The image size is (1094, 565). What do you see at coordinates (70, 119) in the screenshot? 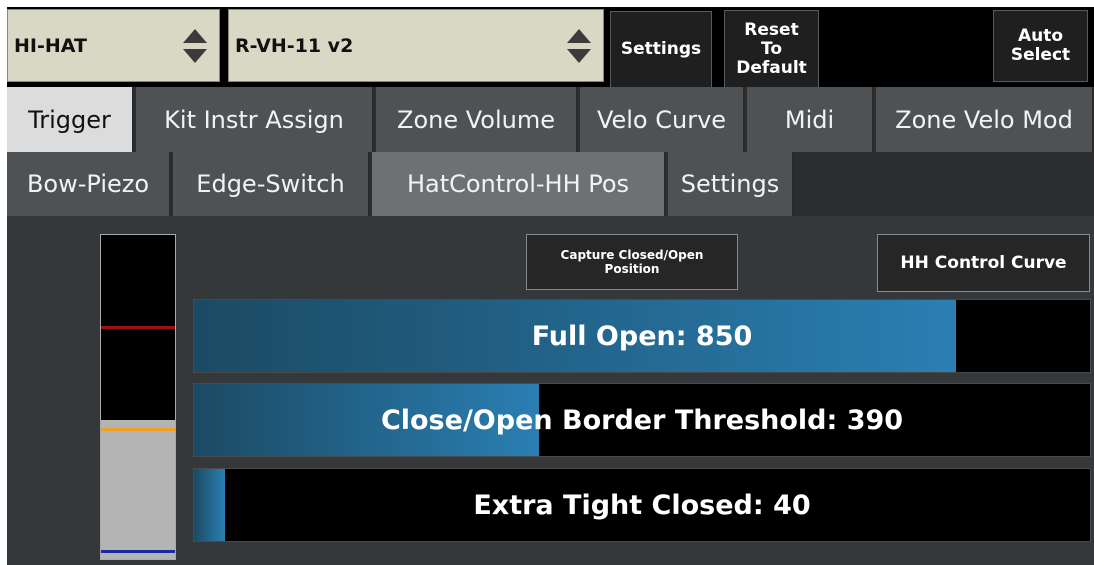
I see `tab-trigger: Trigger` at bounding box center [70, 119].